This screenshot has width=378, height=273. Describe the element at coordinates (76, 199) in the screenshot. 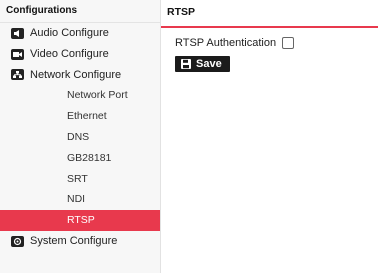

I see `sidebar-item-label: NDI` at that location.